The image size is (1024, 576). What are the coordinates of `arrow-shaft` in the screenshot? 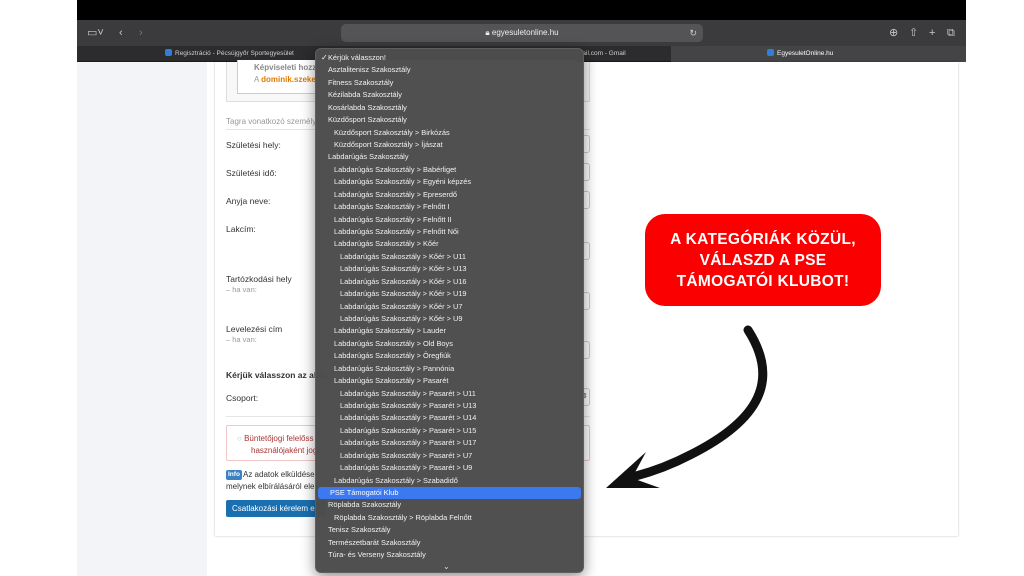 It's located at (695, 404).